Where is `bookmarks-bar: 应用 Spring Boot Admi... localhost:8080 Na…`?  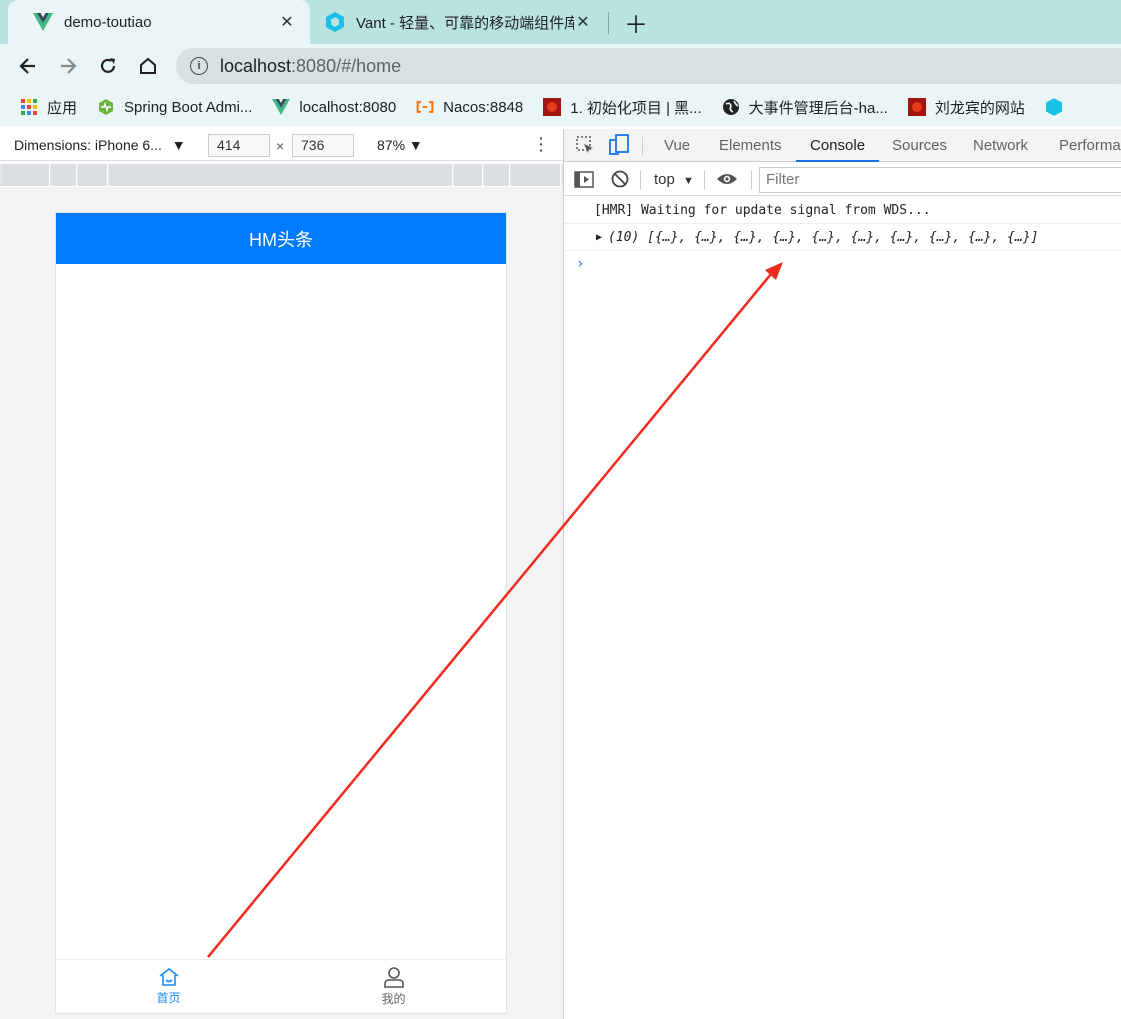 bookmarks-bar: 应用 Spring Boot Admi... localhost:8080 Na… is located at coordinates (560, 107).